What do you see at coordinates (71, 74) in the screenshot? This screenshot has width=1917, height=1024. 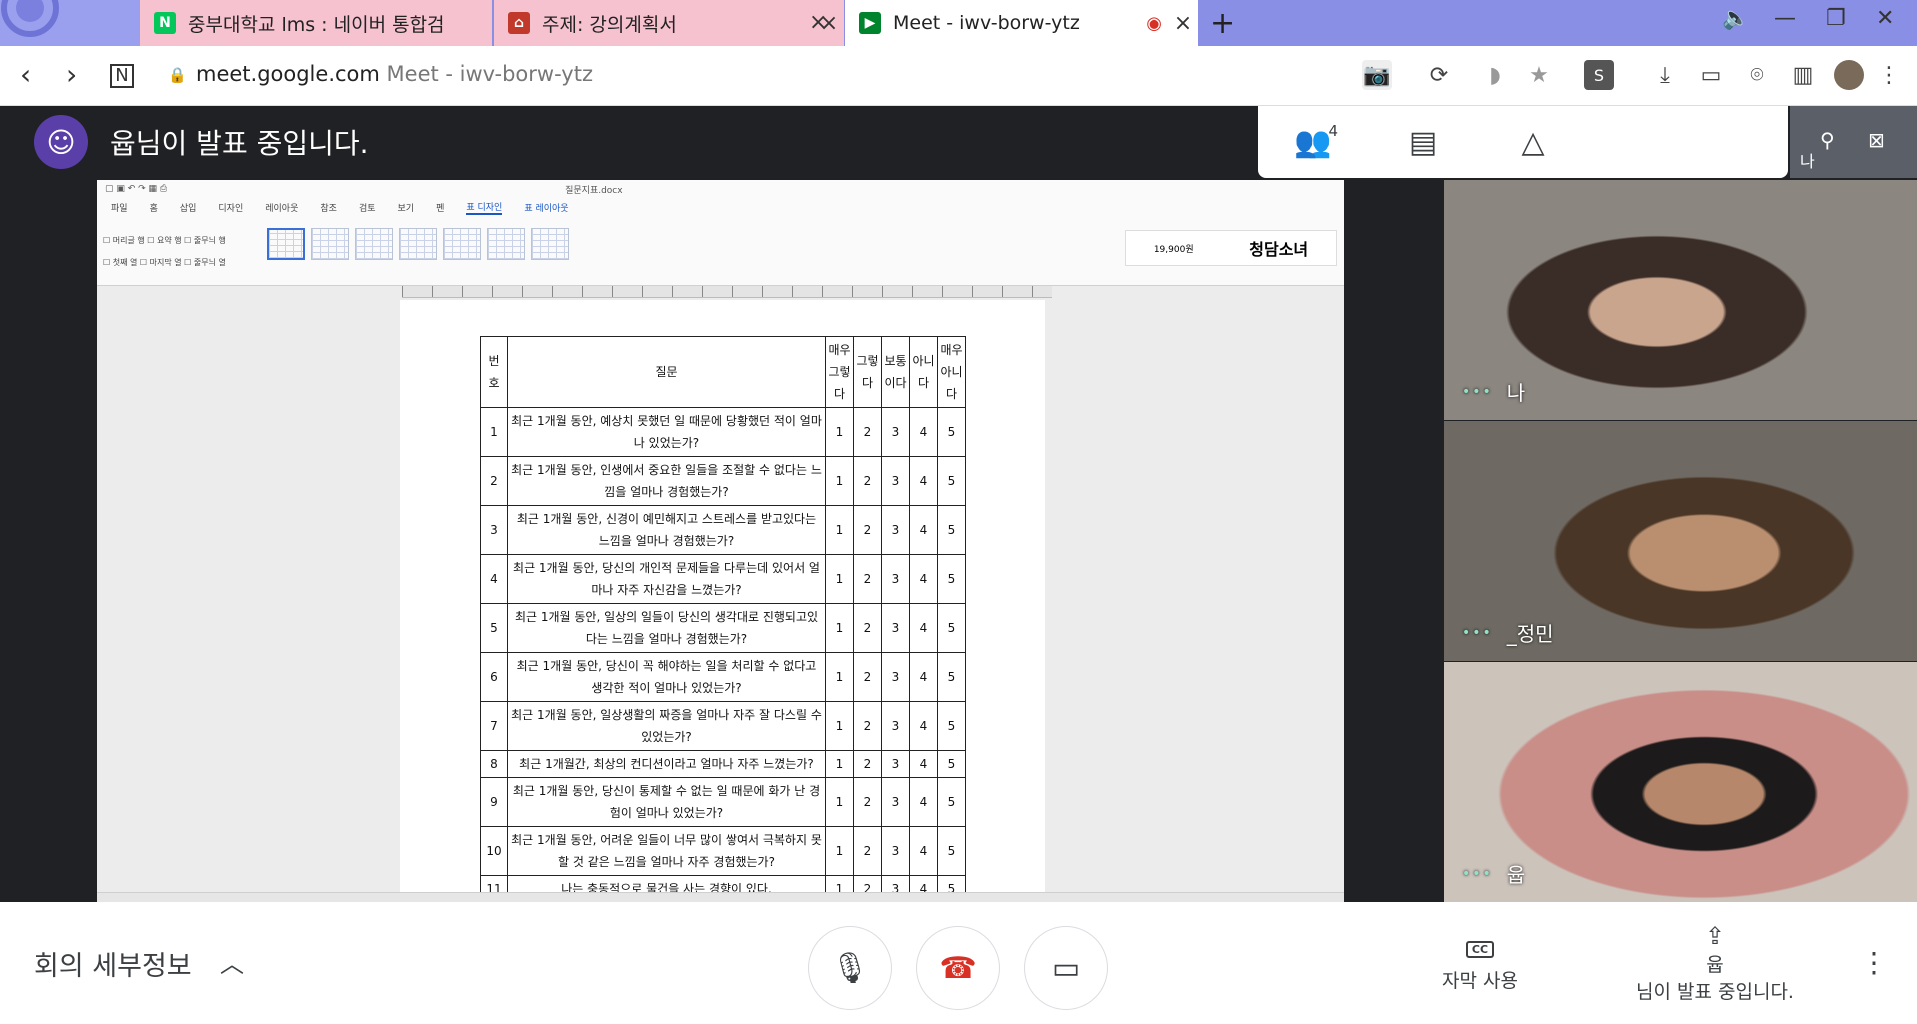 I see `forward-icon: ›` at bounding box center [71, 74].